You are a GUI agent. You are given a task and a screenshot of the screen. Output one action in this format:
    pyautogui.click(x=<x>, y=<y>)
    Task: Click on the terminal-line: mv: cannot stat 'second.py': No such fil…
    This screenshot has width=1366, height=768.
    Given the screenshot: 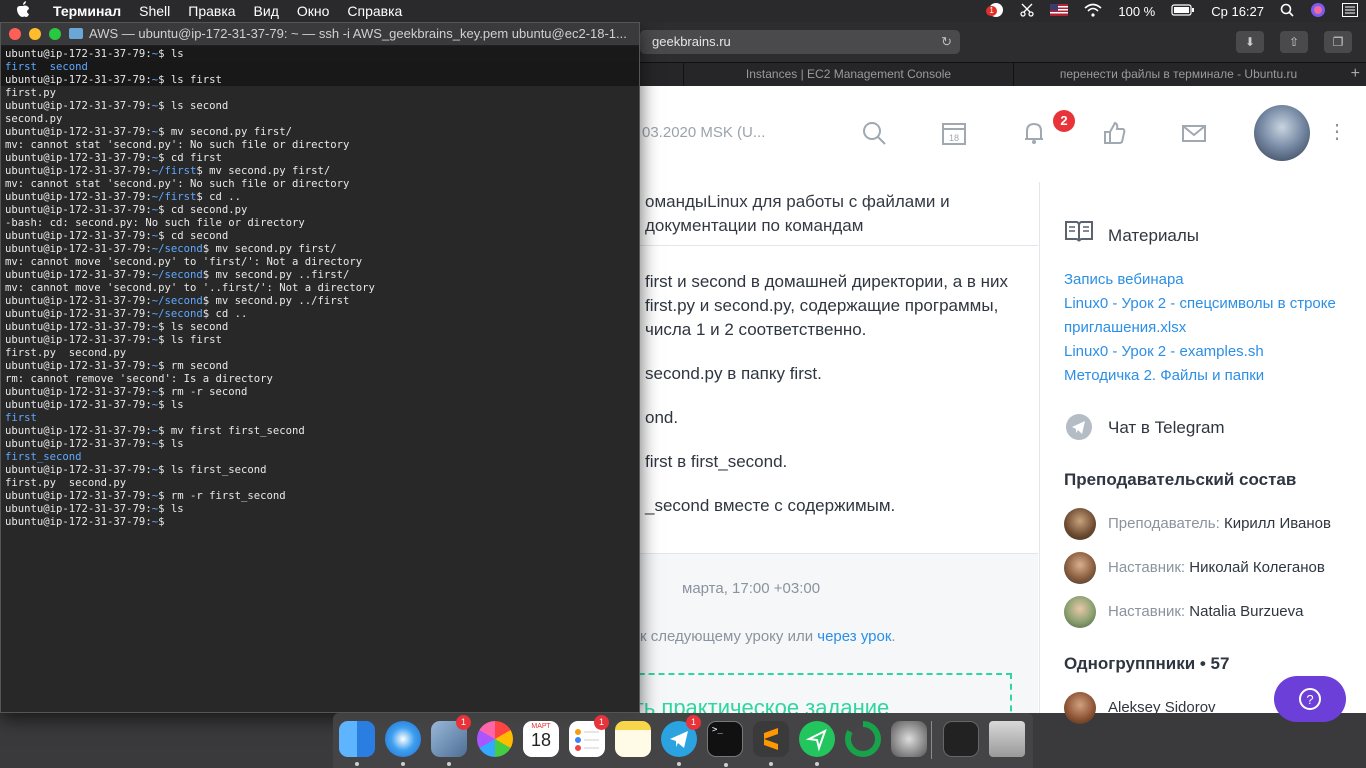 What is the action you would take?
    pyautogui.click(x=177, y=184)
    